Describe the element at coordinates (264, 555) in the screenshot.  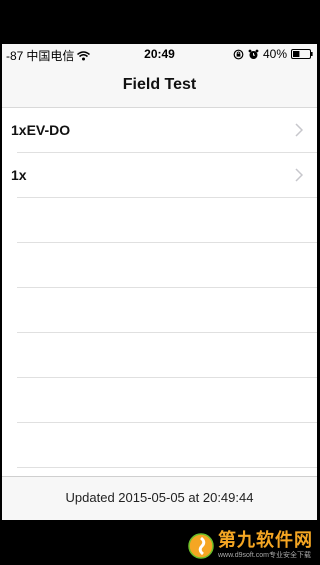
I see `watermark-subtitle: www.d9soft.com专业安全下载` at that location.